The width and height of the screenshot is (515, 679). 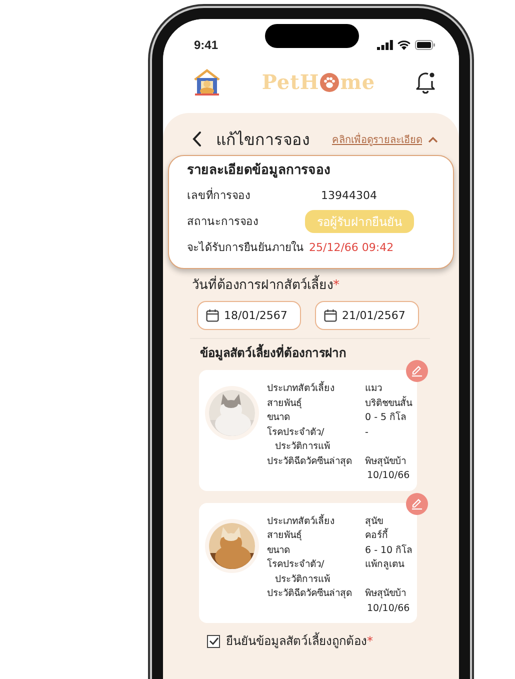 What do you see at coordinates (359, 221) in the screenshot?
I see `status-badge: รอผู้รับฝากยืนยัน` at bounding box center [359, 221].